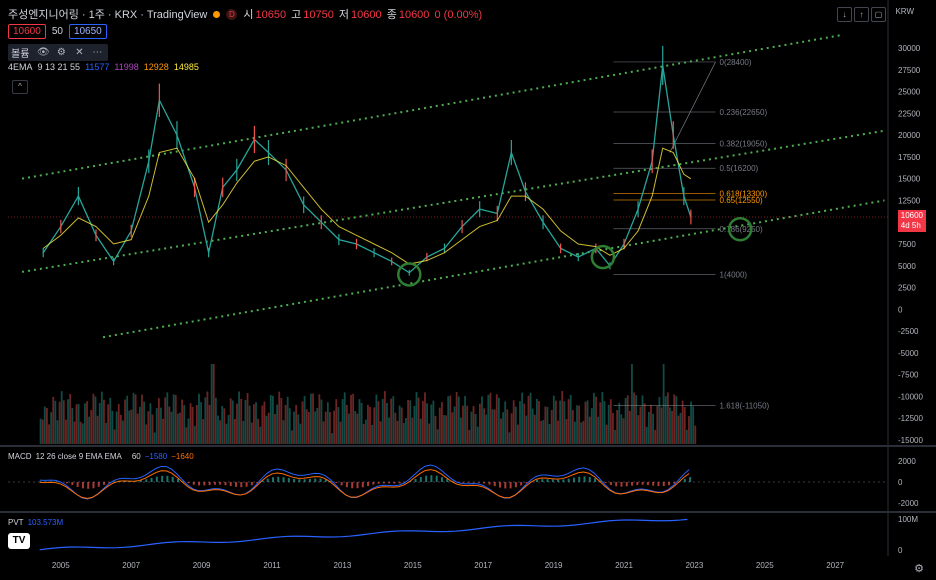  What do you see at coordinates (20, 456) in the screenshot?
I see `macd-name: MACD` at bounding box center [20, 456].